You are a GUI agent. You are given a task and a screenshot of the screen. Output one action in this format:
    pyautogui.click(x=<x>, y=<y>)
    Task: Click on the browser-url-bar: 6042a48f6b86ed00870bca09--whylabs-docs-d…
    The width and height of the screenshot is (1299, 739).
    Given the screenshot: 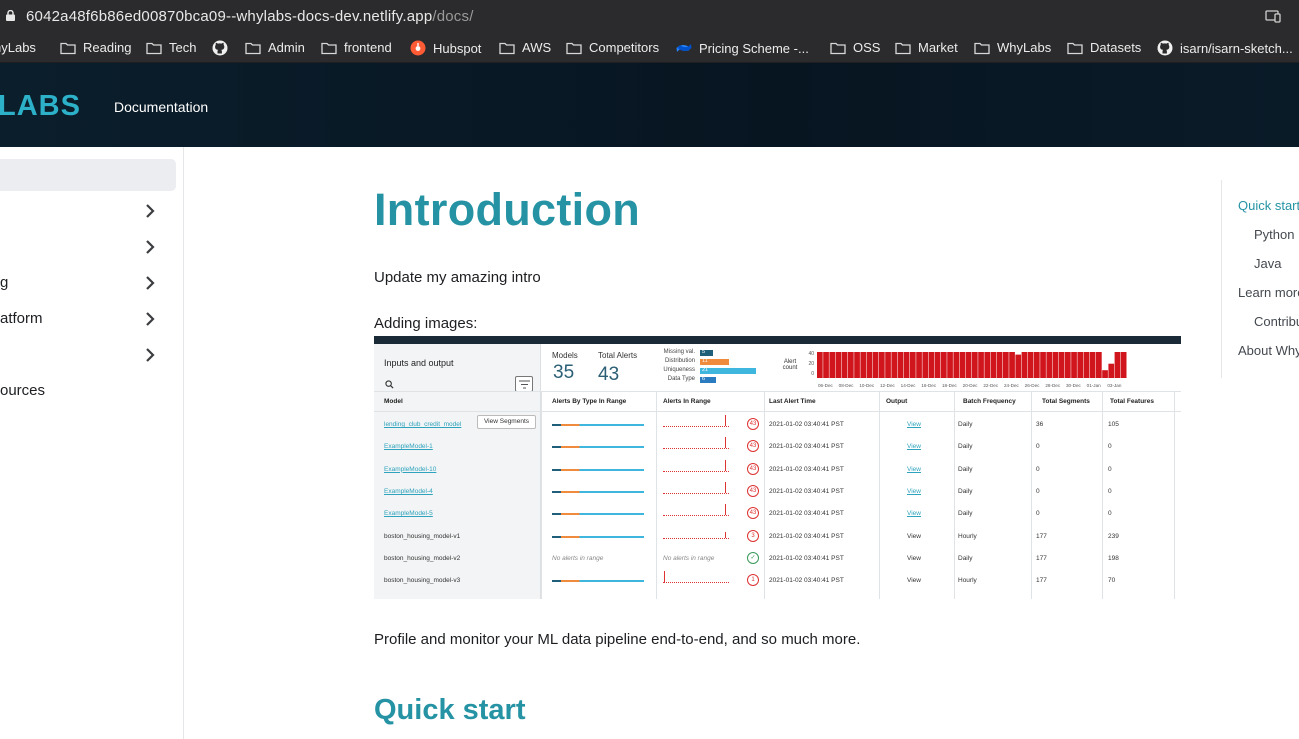 What is the action you would take?
    pyautogui.click(x=649, y=16)
    